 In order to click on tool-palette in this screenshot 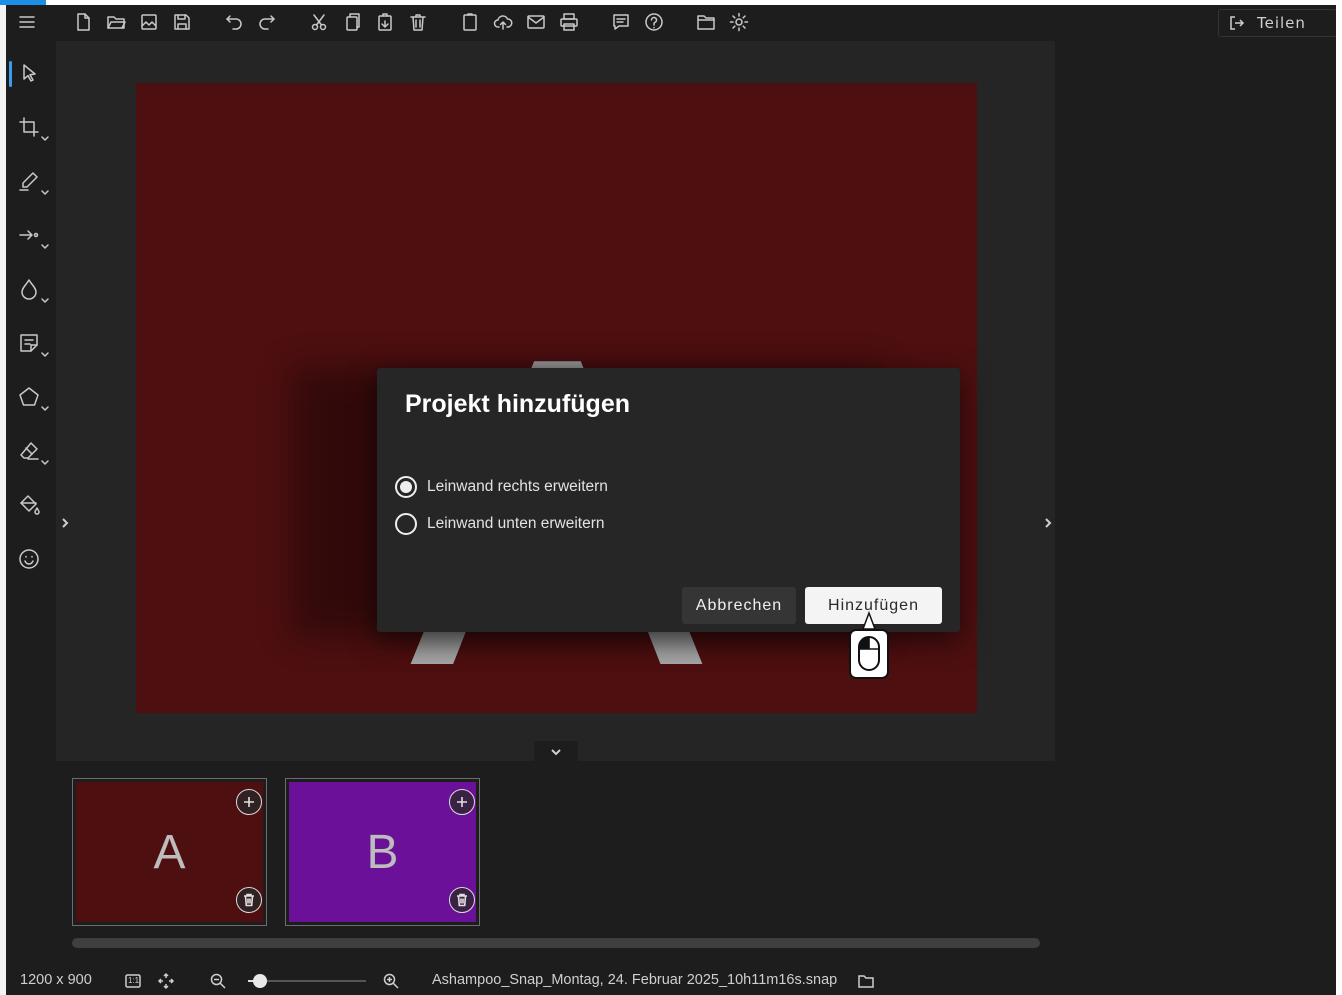, I will do `click(31, 311)`.